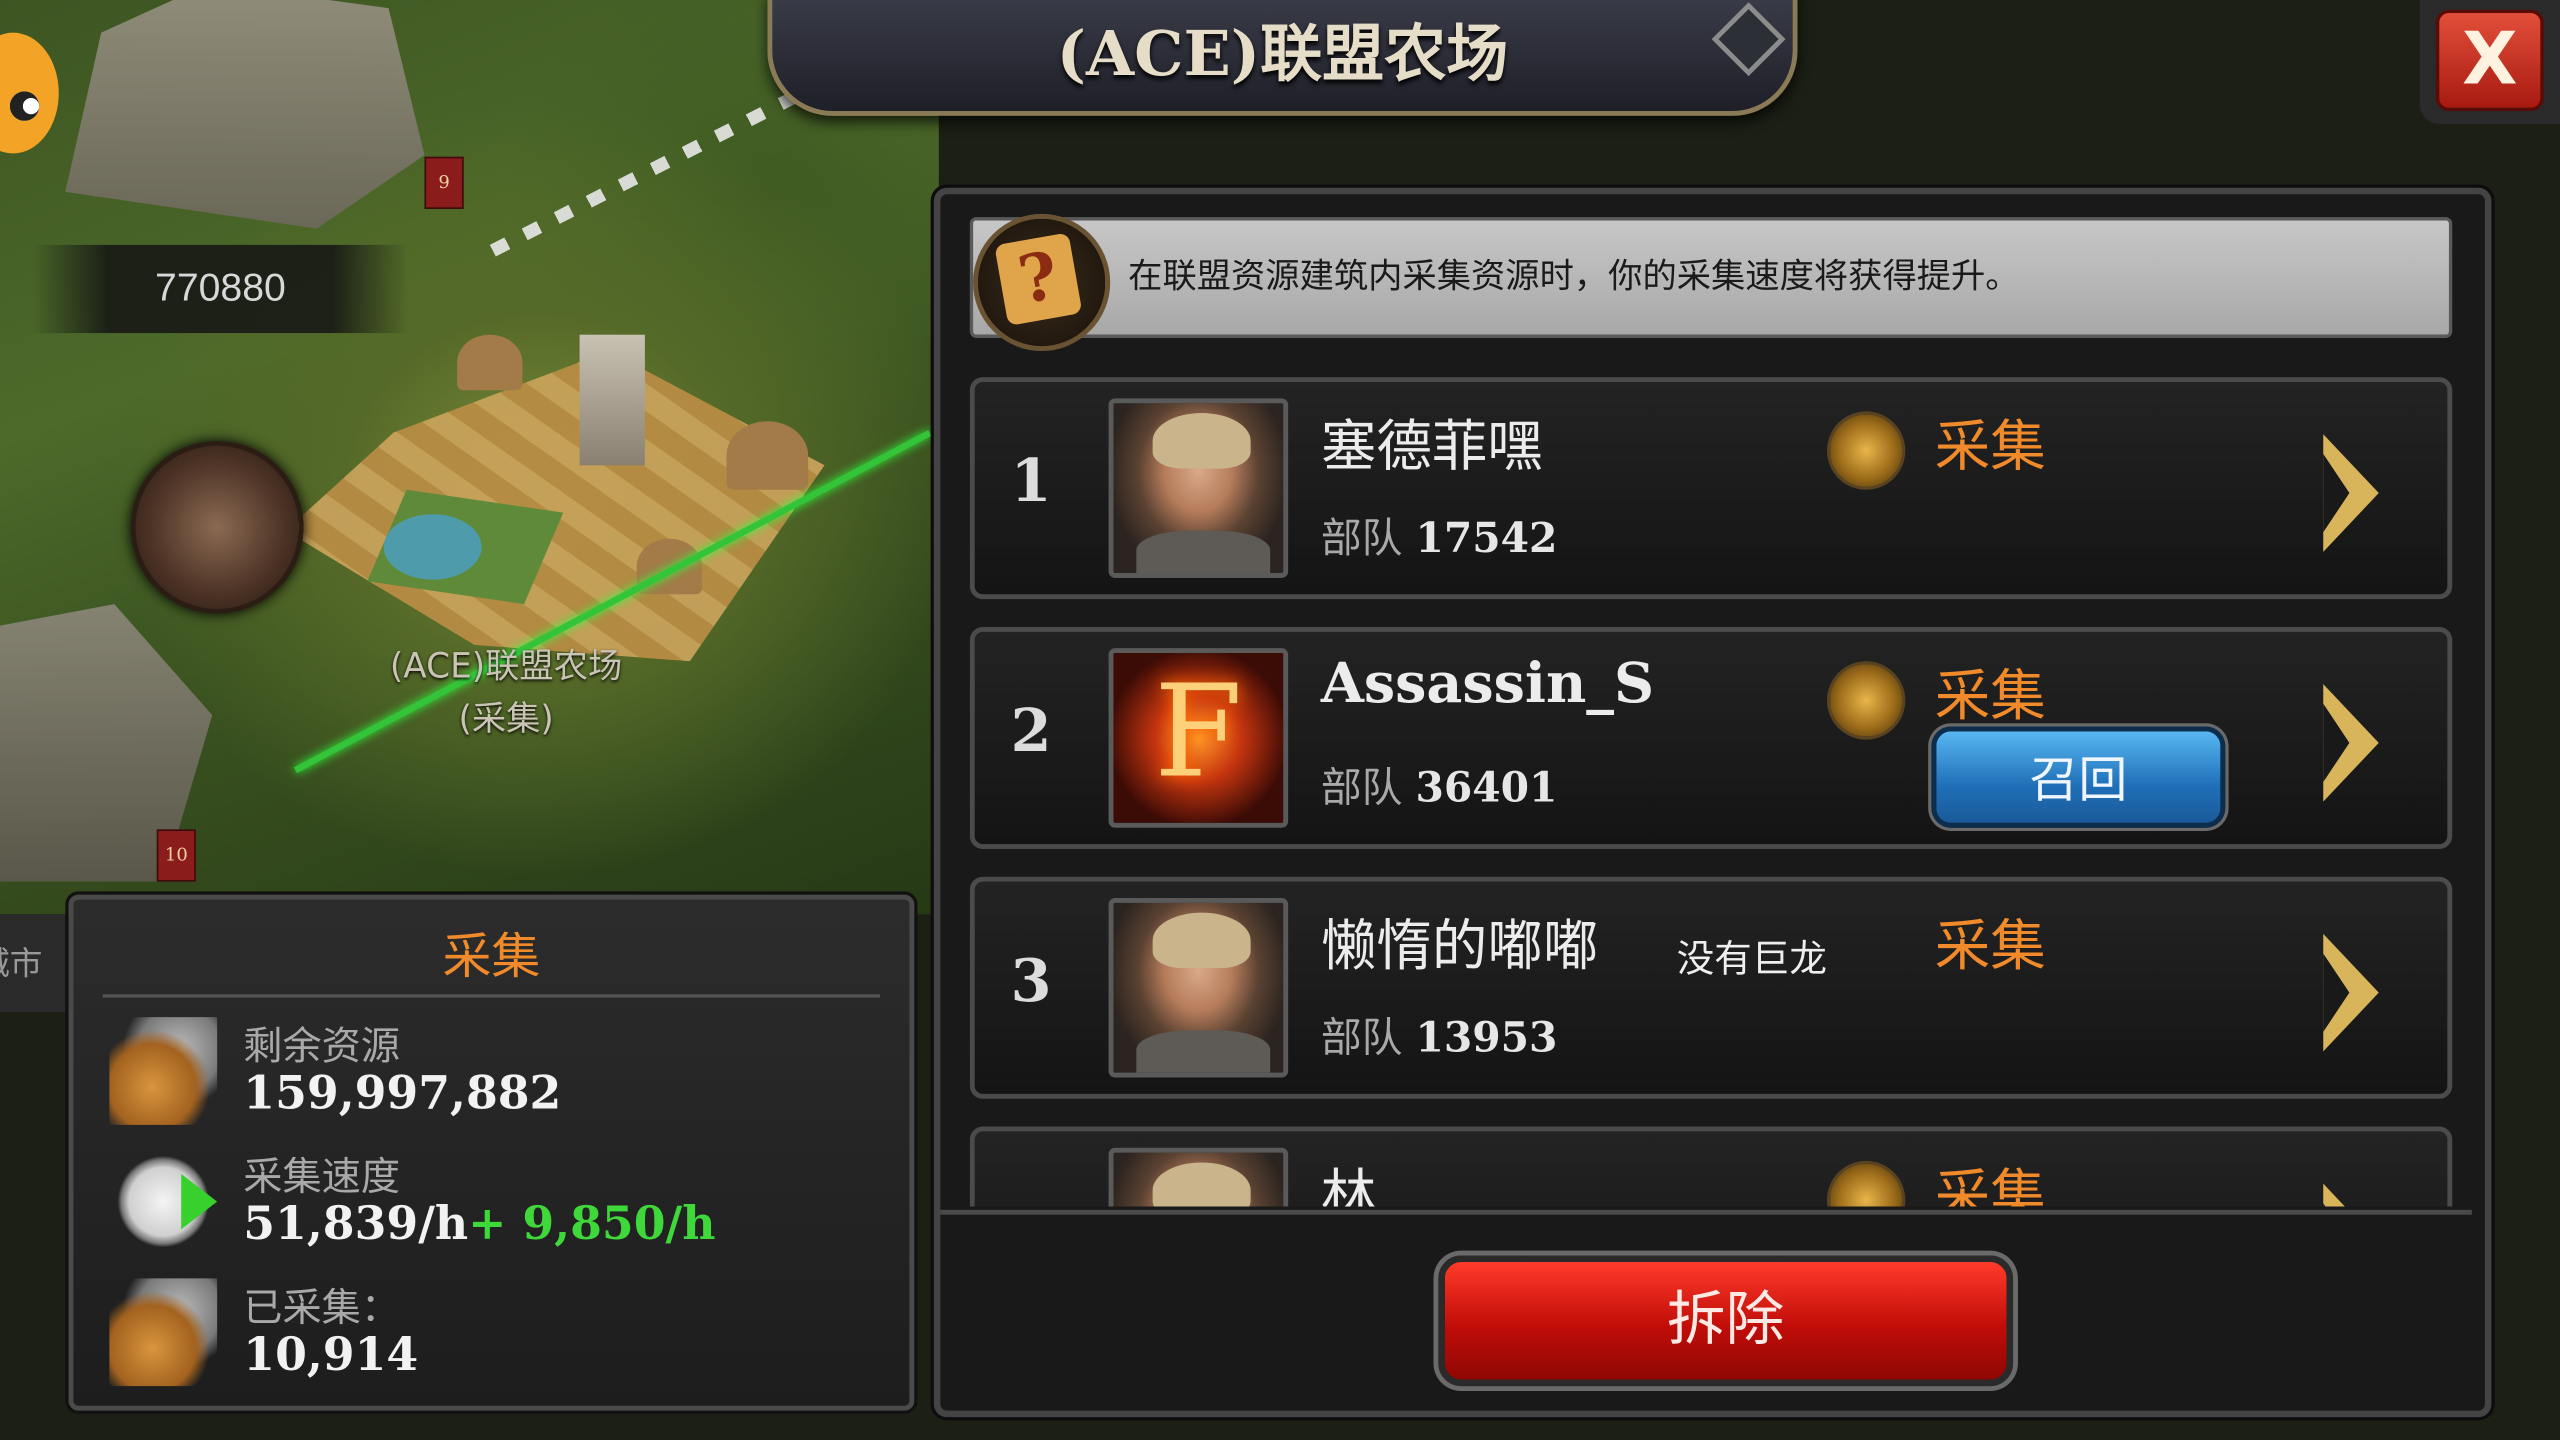 The image size is (2560, 1440). I want to click on event-mascot-icon, so click(29, 93).